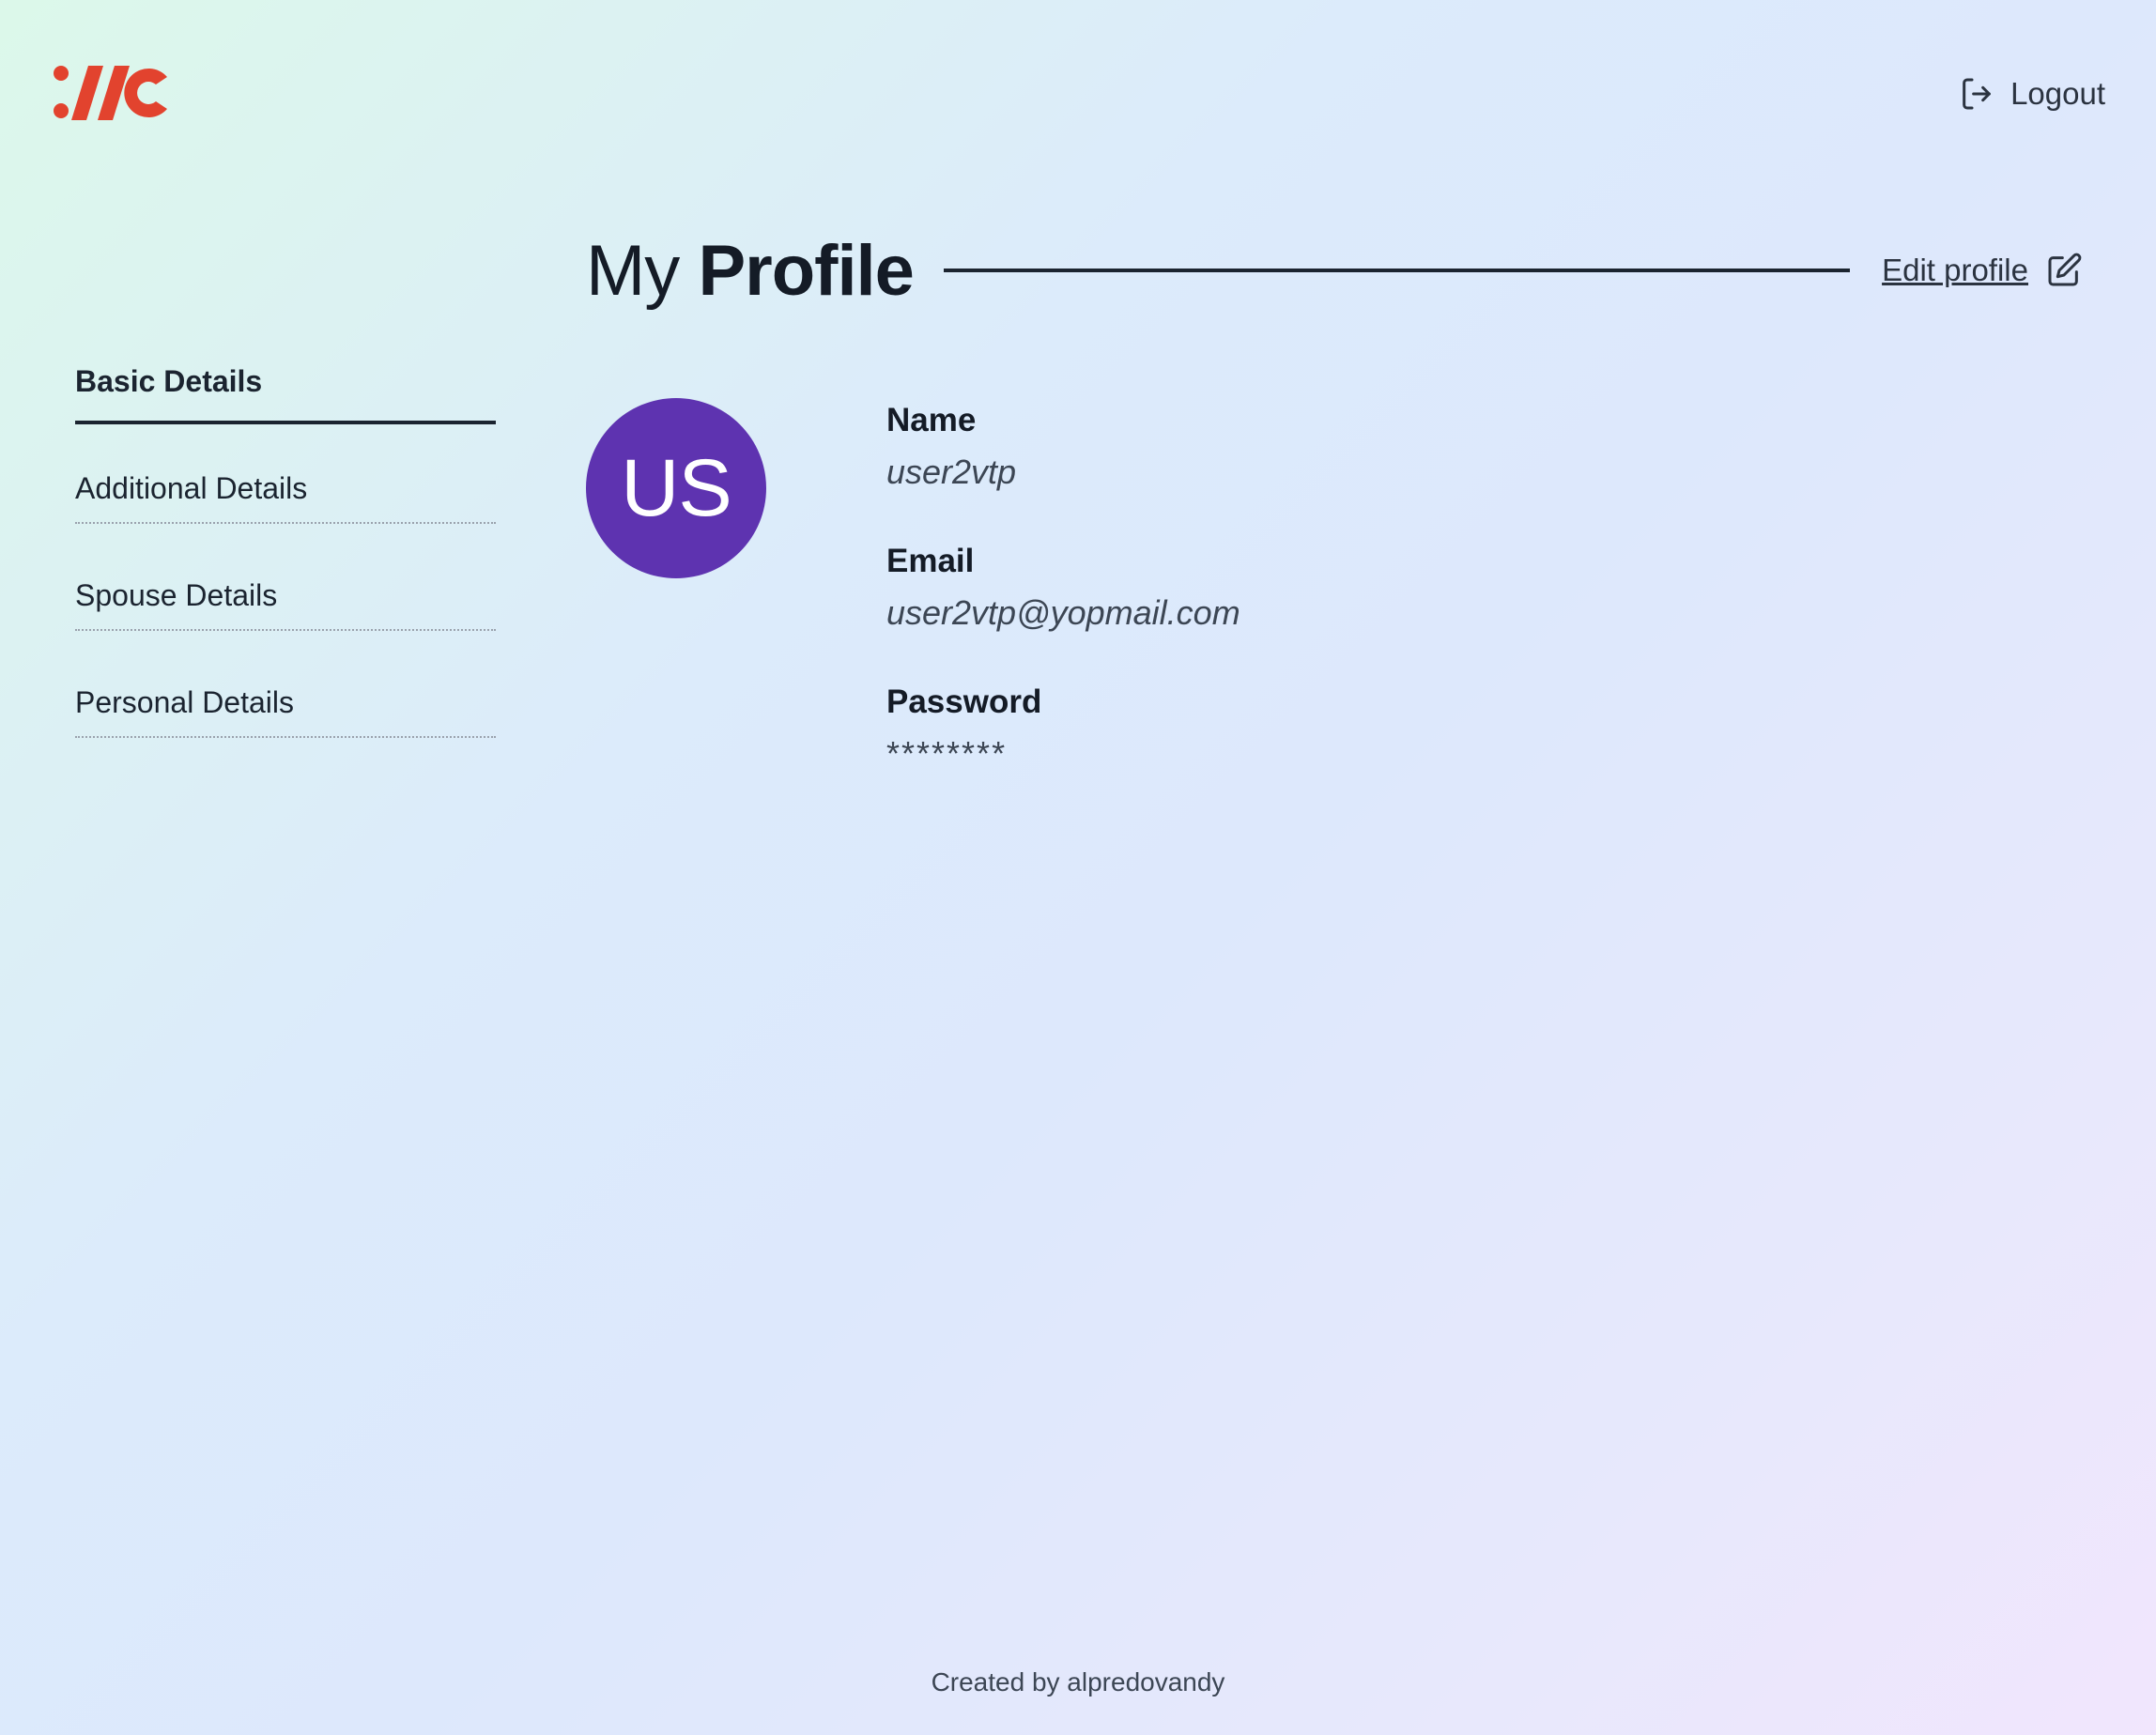 The image size is (2156, 1735). Describe the element at coordinates (285, 385) in the screenshot. I see `sidebar-item-basic-details: Basic Details` at that location.